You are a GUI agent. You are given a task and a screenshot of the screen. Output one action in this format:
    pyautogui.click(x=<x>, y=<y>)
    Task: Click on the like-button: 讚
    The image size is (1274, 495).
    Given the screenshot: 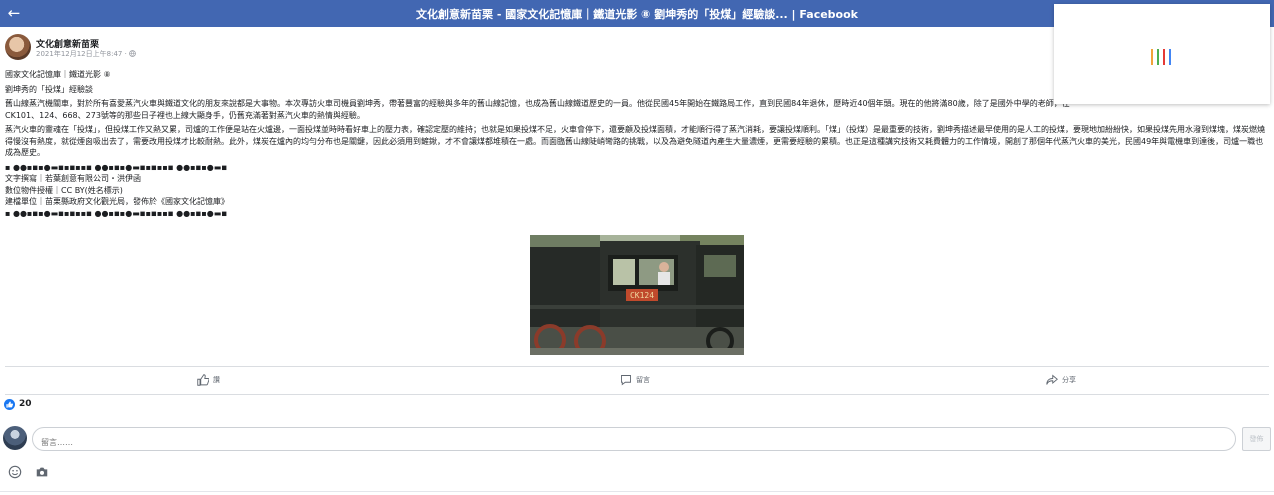 What is the action you would take?
    pyautogui.click(x=208, y=380)
    